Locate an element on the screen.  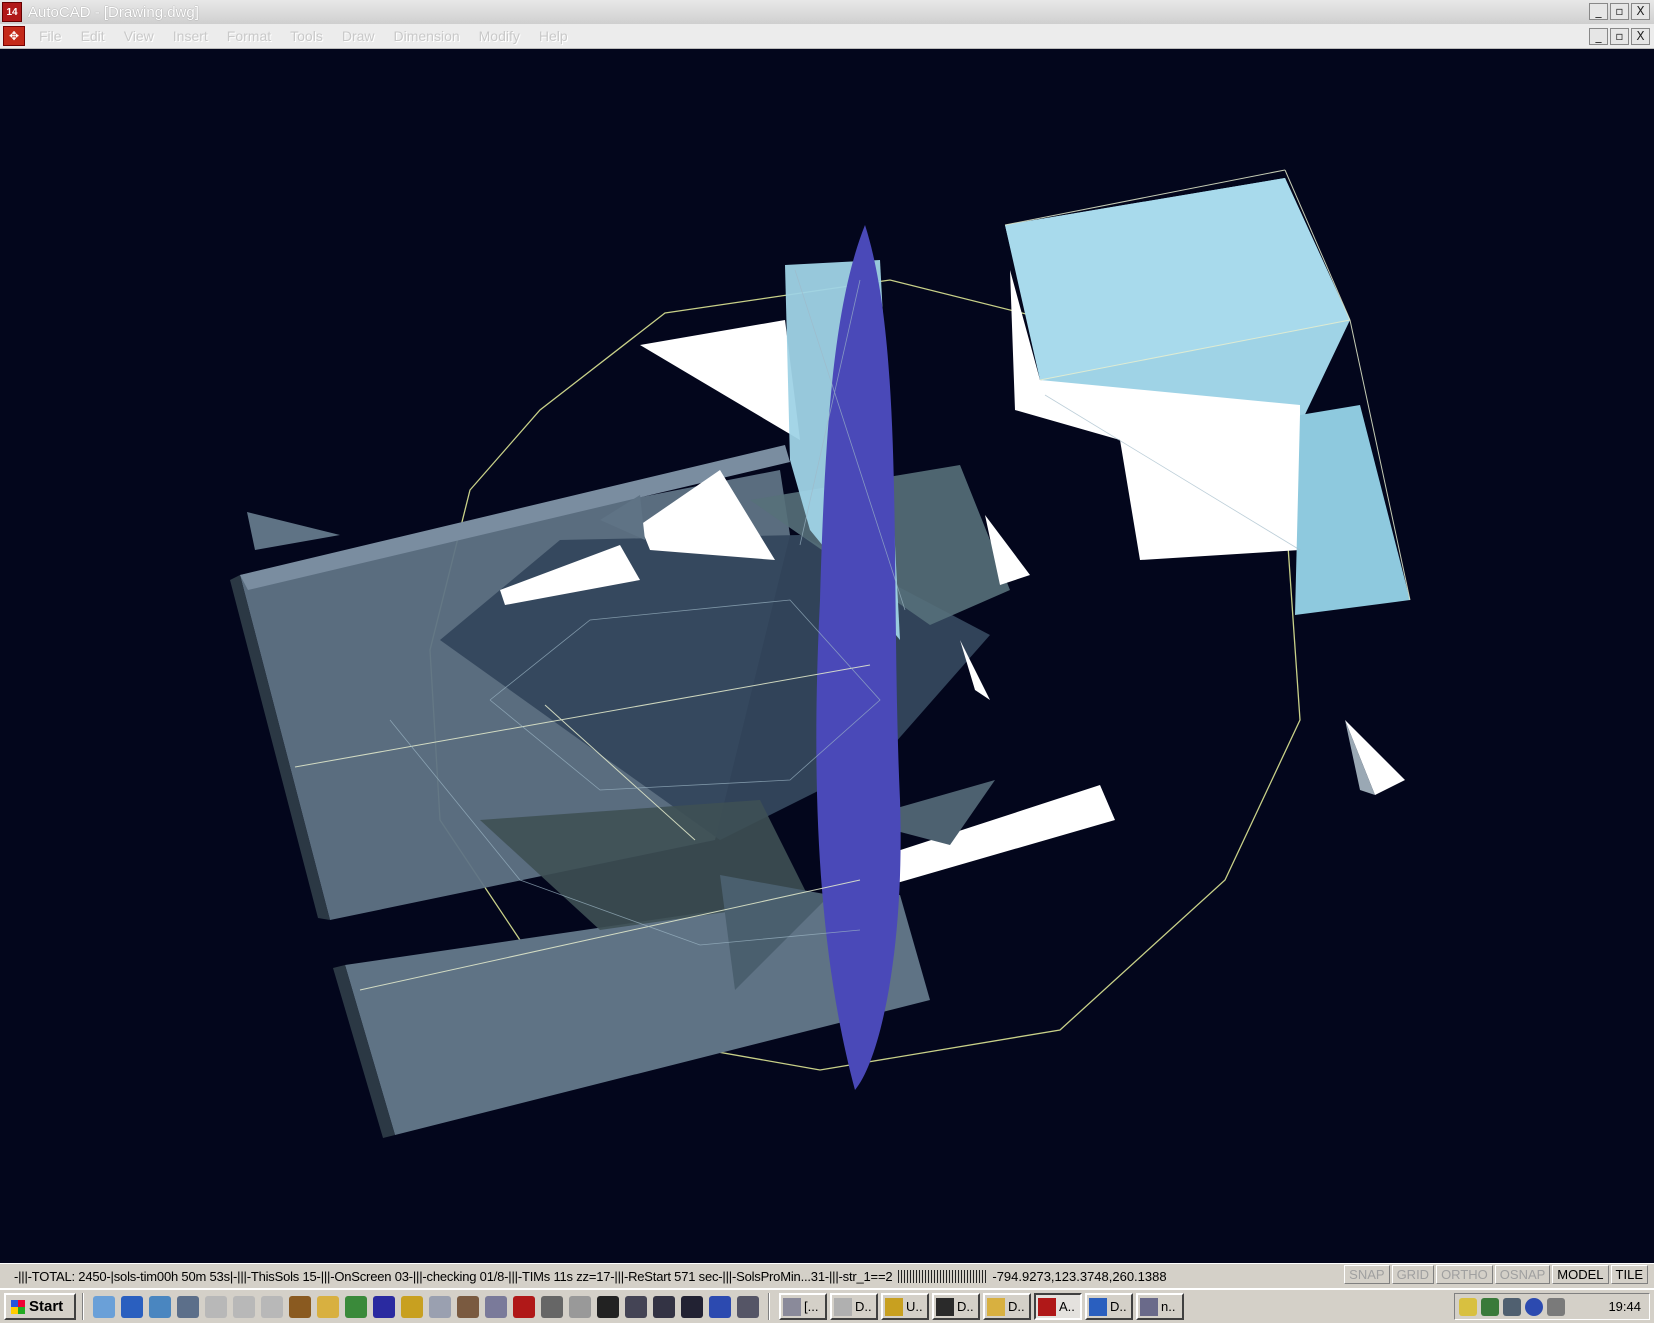
menu-draw: Draw is located at coordinates (358, 36).